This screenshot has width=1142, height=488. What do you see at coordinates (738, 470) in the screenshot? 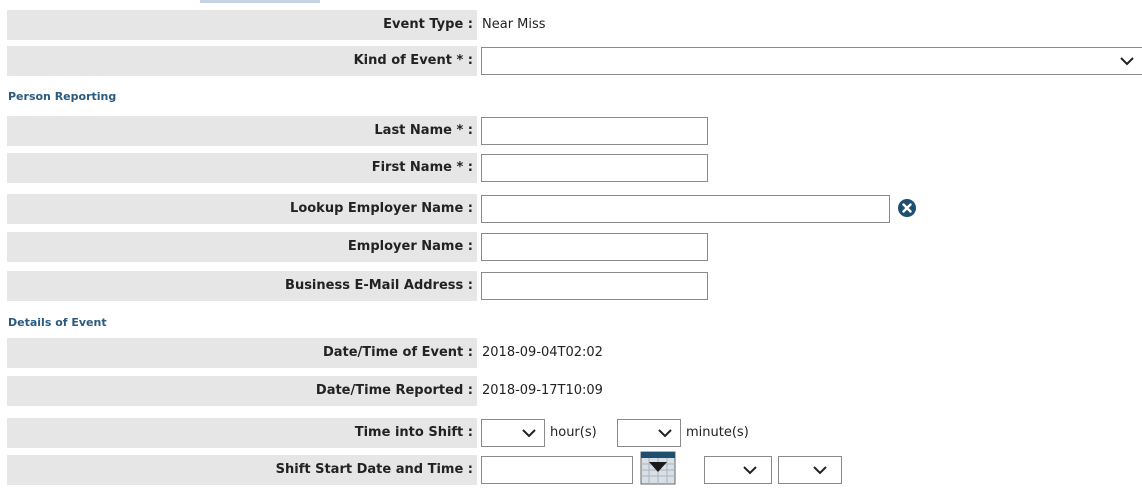
I see `shift-start-hour-select` at bounding box center [738, 470].